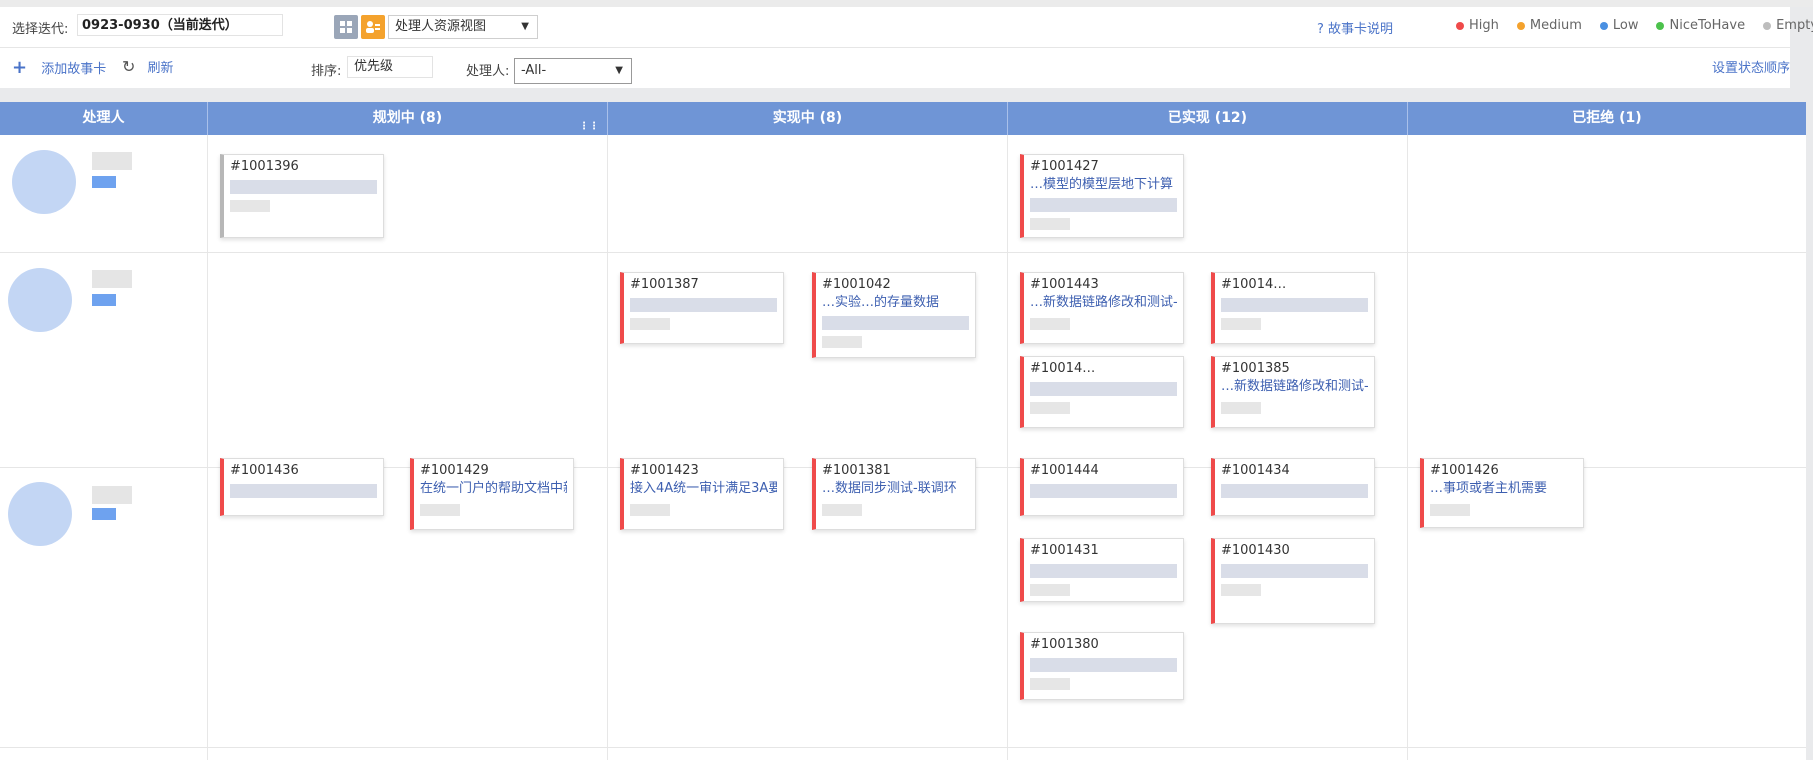  What do you see at coordinates (180, 25) in the screenshot?
I see `iteration-select: 0923-0930（当前迭代）` at bounding box center [180, 25].